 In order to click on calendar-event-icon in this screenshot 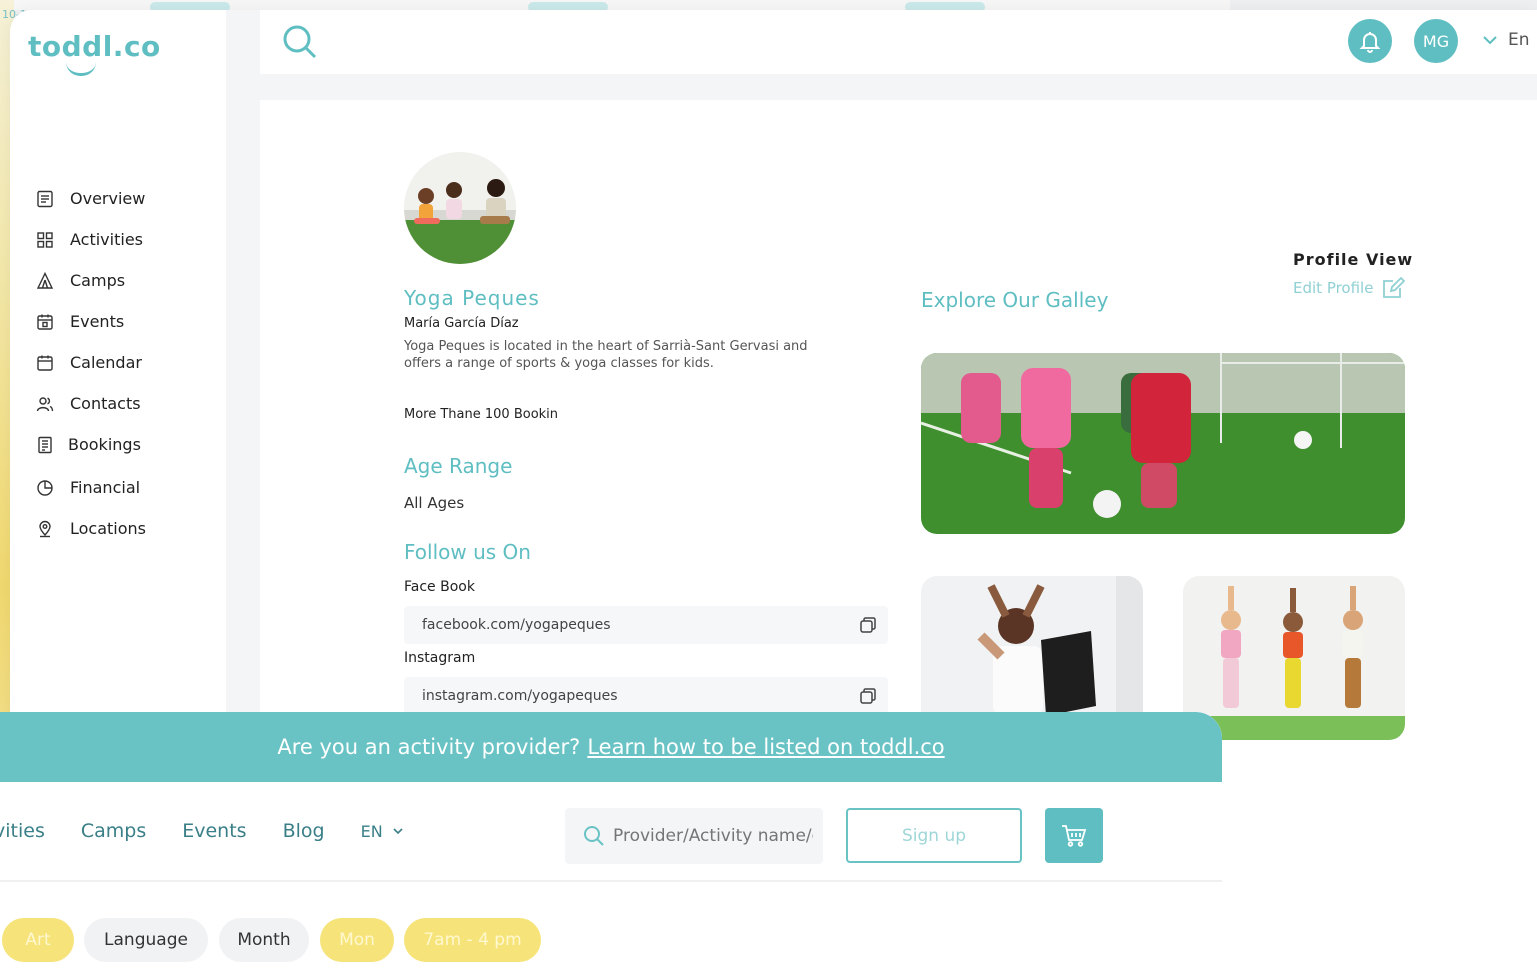, I will do `click(45, 322)`.